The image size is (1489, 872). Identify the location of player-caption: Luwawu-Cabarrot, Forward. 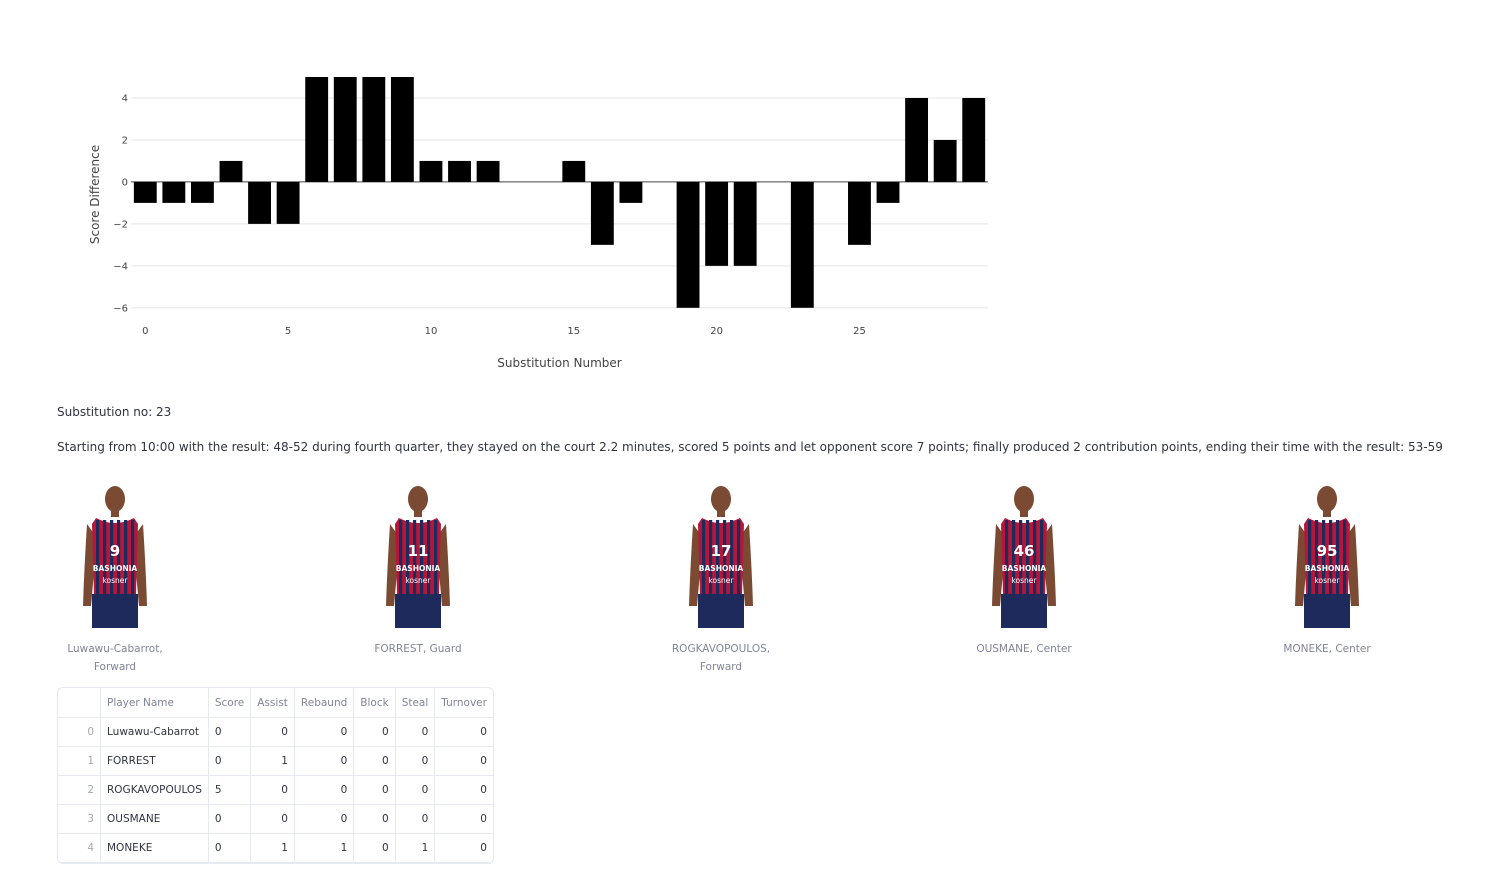
(115, 658).